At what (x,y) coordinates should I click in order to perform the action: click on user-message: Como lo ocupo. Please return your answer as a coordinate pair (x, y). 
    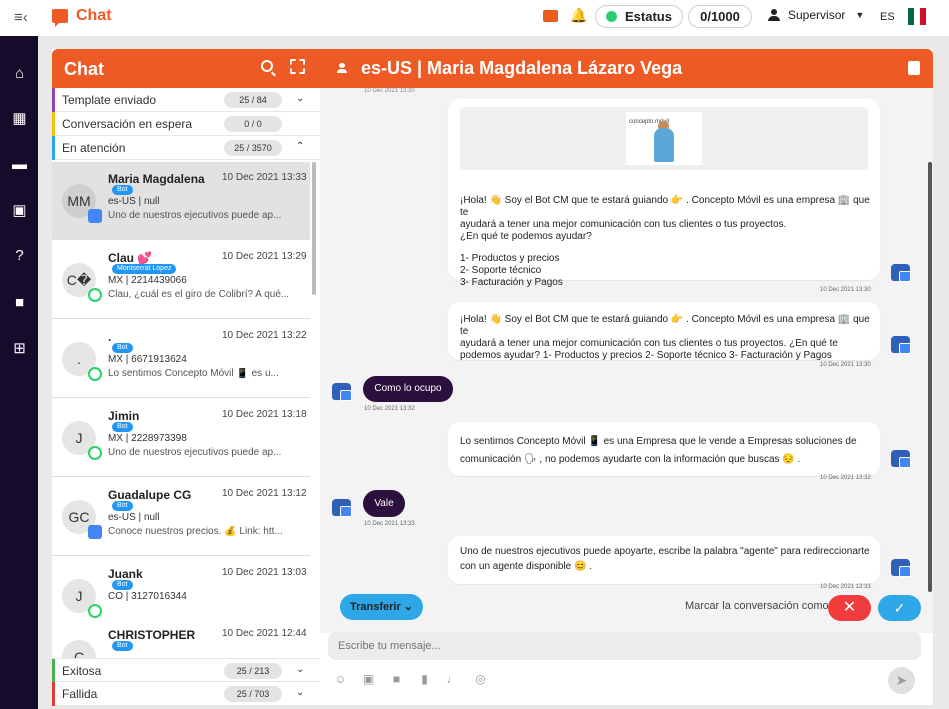
    Looking at the image, I should click on (408, 389).